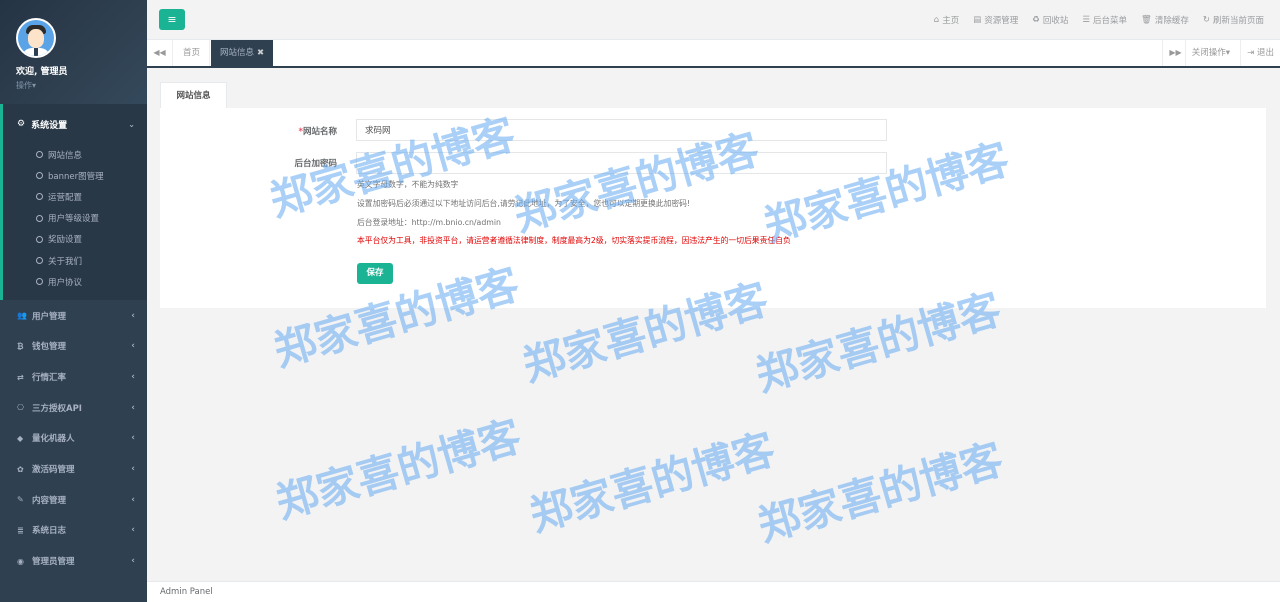 The image size is (1280, 602). What do you see at coordinates (53, 470) in the screenshot?
I see `sidebar-item-label: 激活码管理` at bounding box center [53, 470].